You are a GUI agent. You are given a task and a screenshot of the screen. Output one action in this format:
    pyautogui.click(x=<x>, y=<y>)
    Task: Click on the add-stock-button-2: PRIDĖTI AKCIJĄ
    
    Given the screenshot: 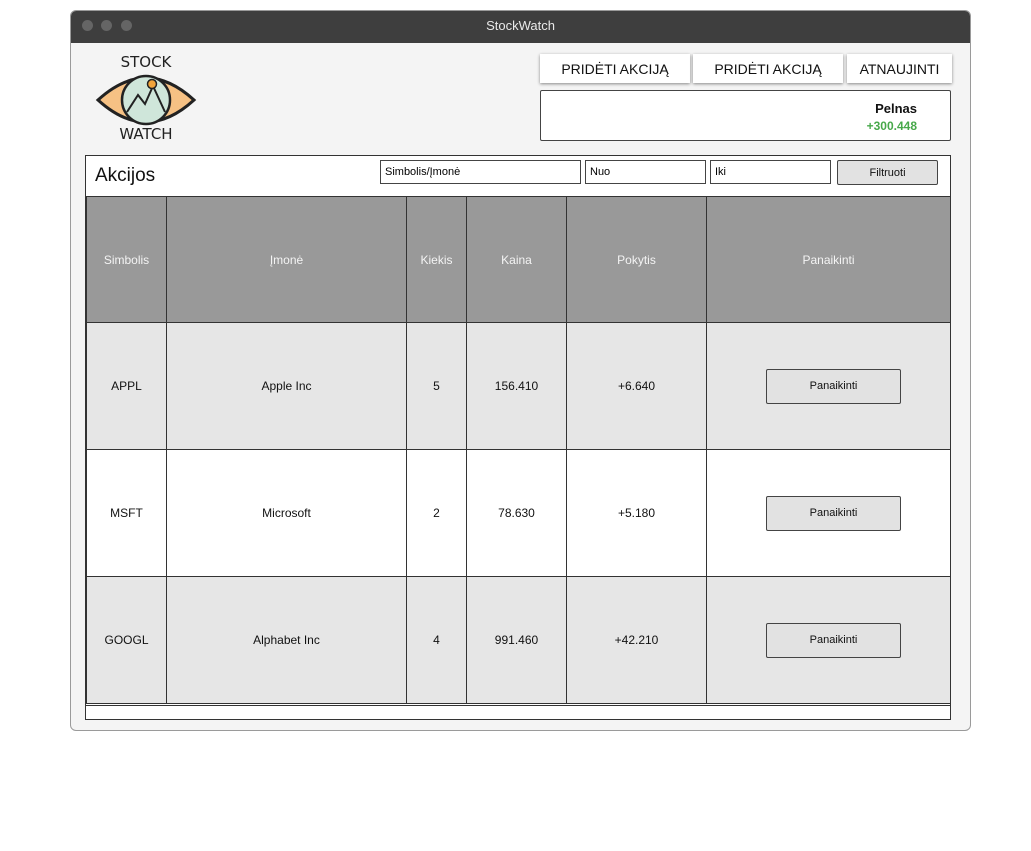 What is the action you would take?
    pyautogui.click(x=768, y=68)
    